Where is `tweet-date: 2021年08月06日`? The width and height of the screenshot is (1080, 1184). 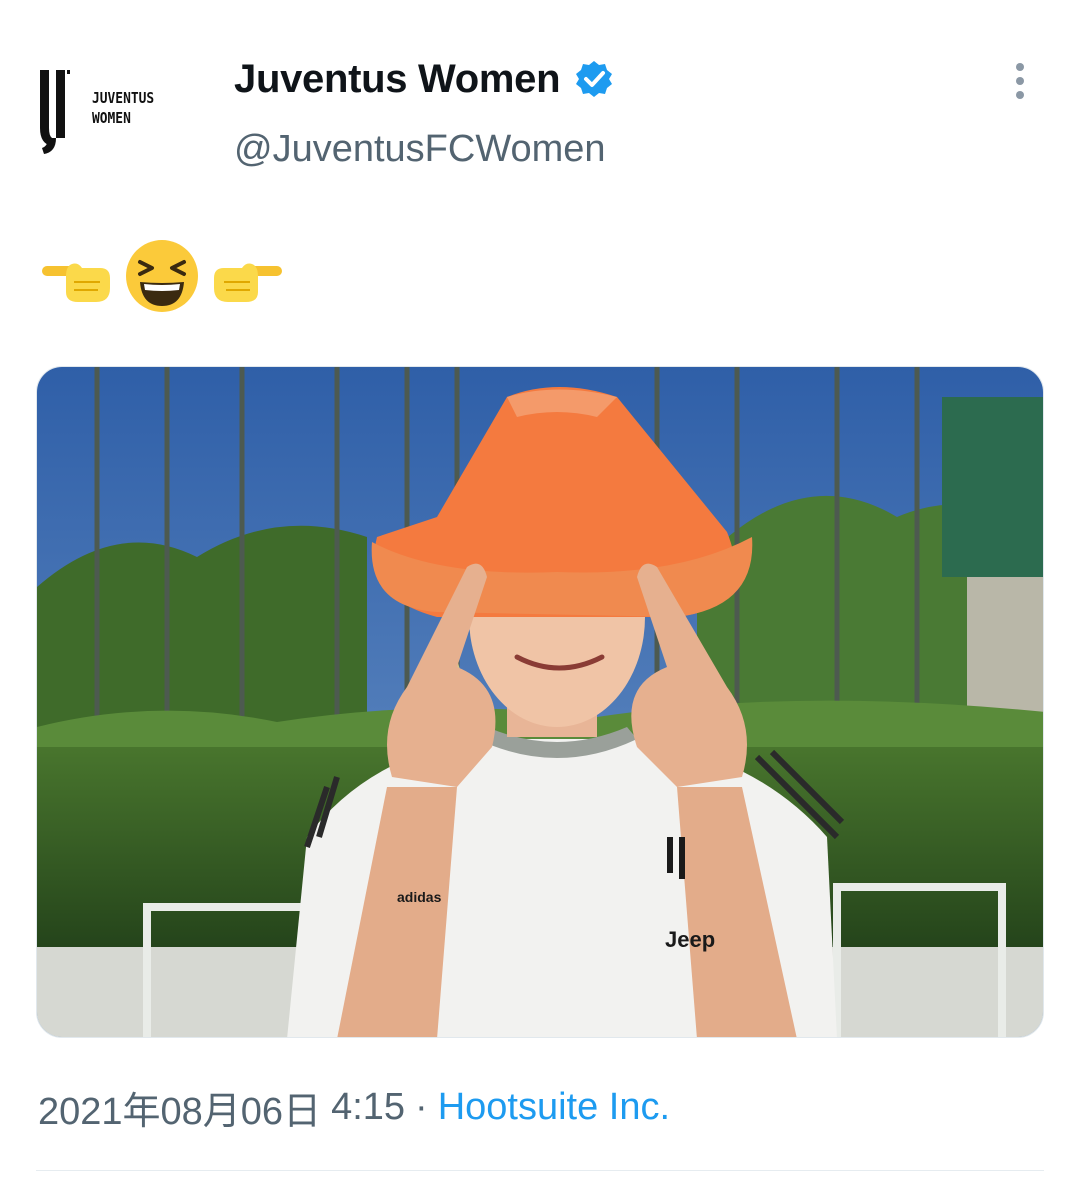 tweet-date: 2021年08月06日 is located at coordinates (179, 1107).